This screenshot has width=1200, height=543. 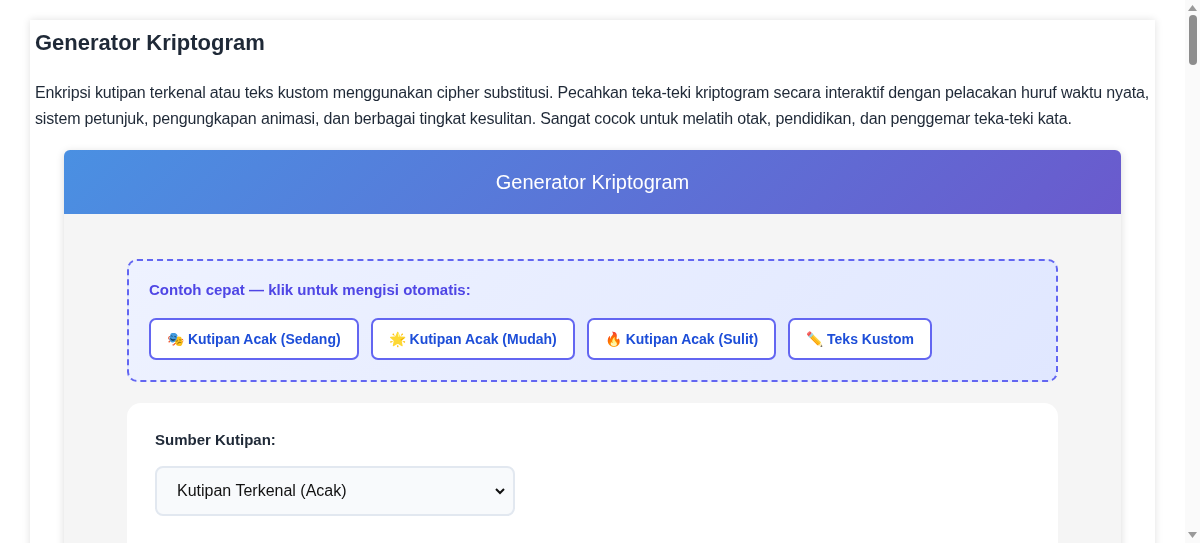 I want to click on page-title: Generator Kriptogram, so click(x=150, y=43).